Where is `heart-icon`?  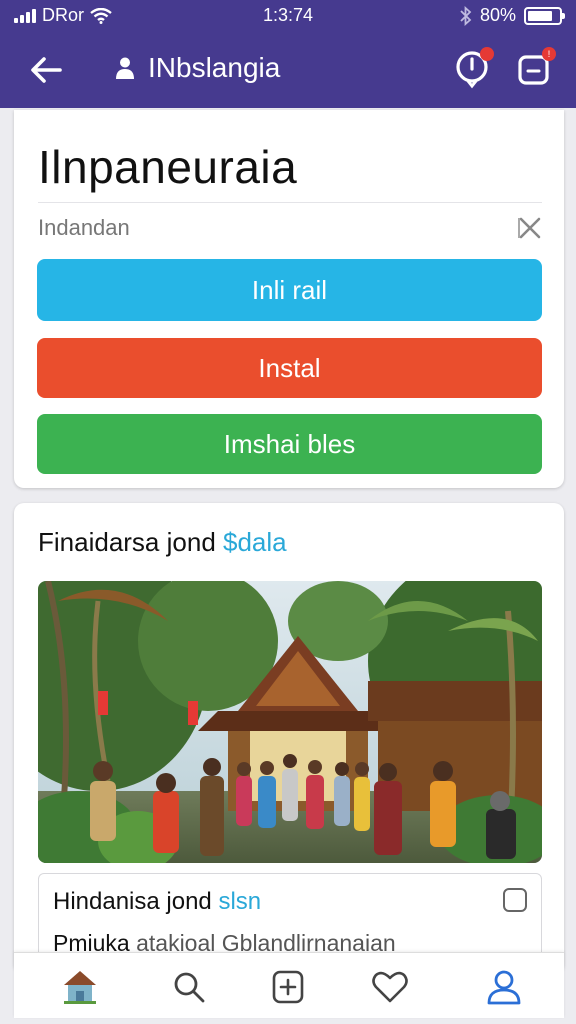 heart-icon is located at coordinates (390, 987).